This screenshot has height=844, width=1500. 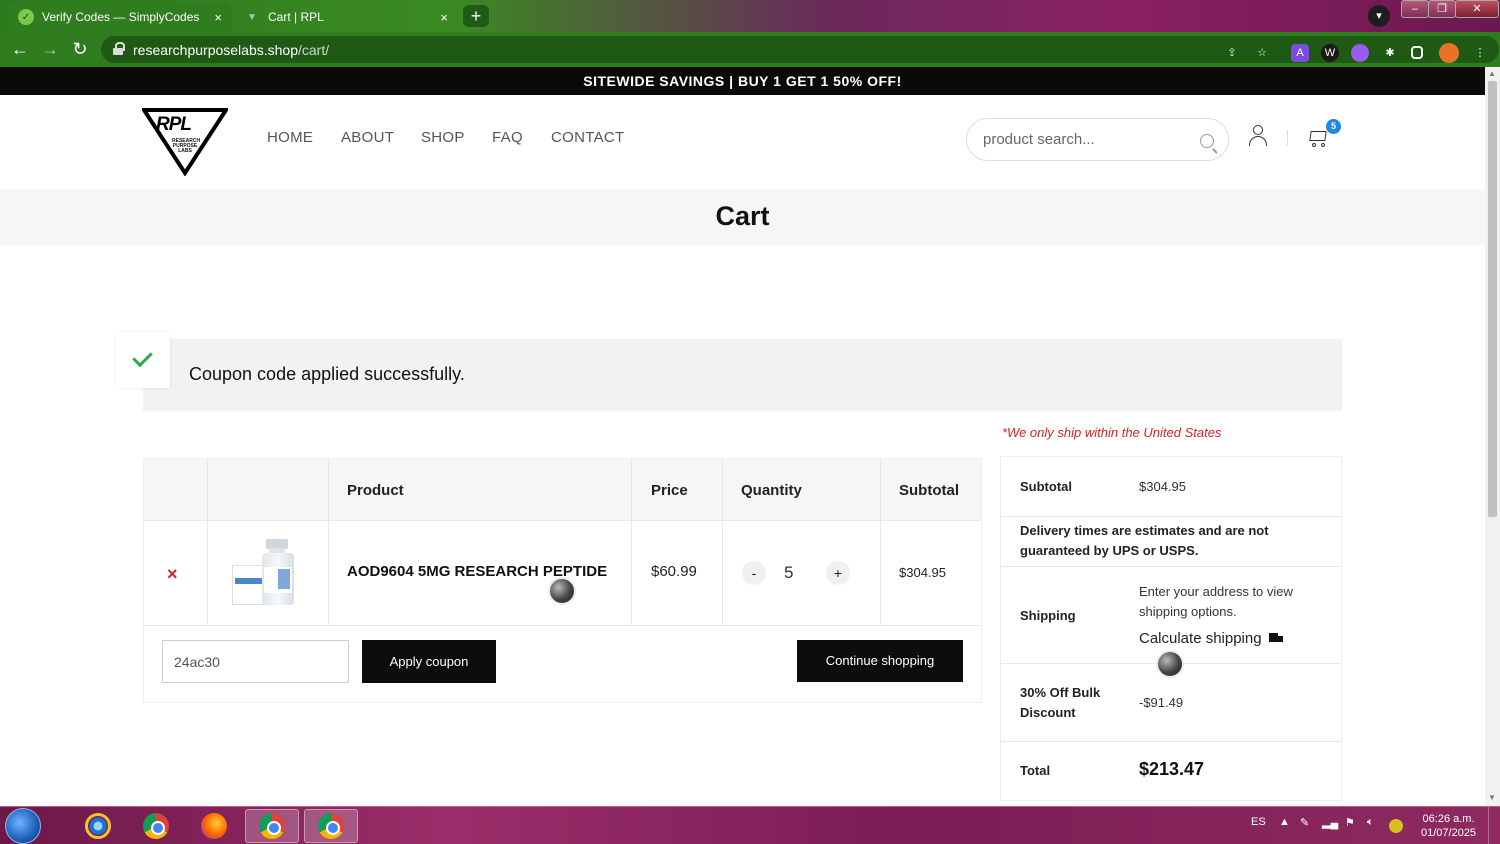 I want to click on cart-table-header: Product Price Quantity Subtotal, so click(x=562, y=489).